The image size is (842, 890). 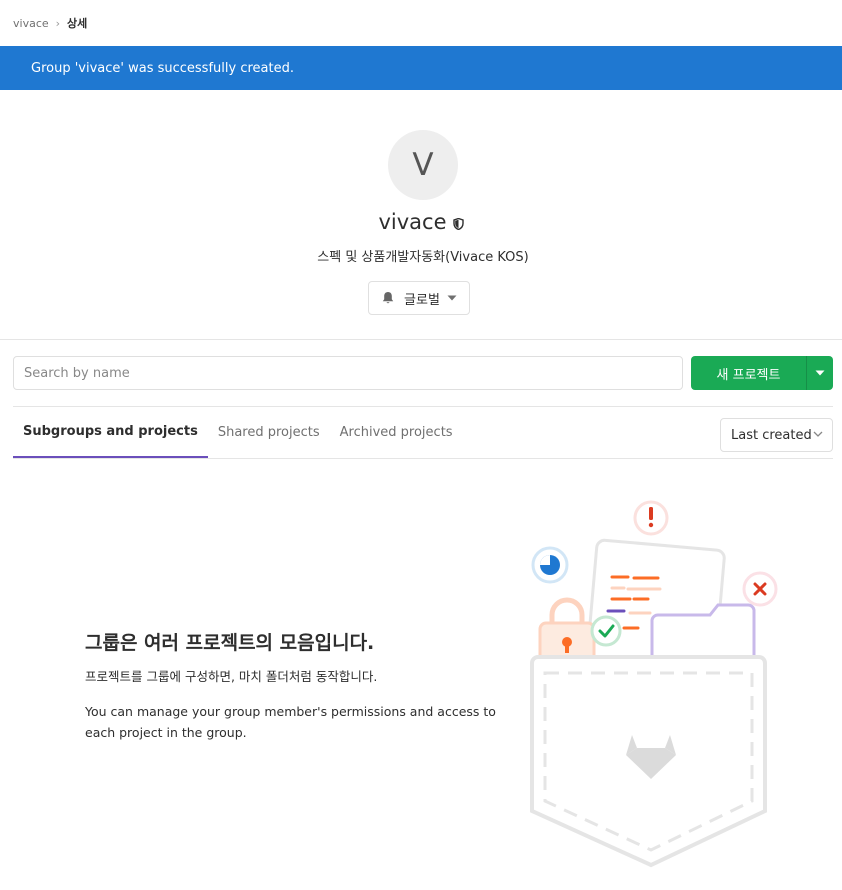 What do you see at coordinates (348, 373) in the screenshot?
I see `search-input` at bounding box center [348, 373].